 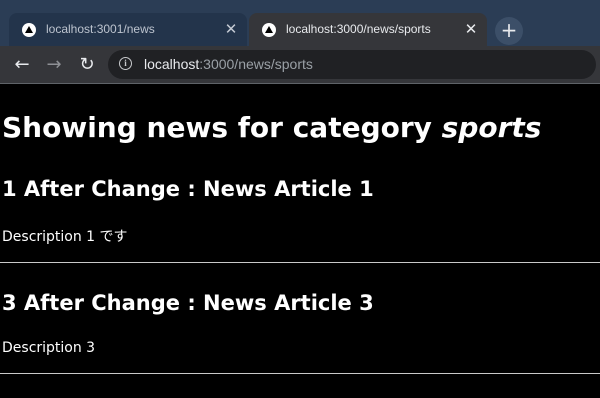 I want to click on plus-icon: +, so click(x=509, y=30).